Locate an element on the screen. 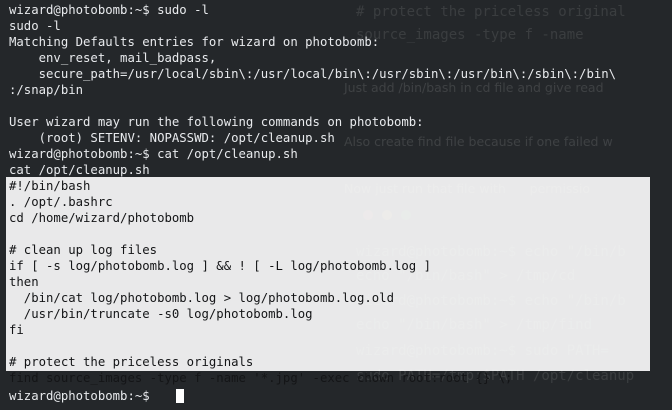 The width and height of the screenshot is (672, 410). terminal-line: sudo -l is located at coordinates (35, 26).